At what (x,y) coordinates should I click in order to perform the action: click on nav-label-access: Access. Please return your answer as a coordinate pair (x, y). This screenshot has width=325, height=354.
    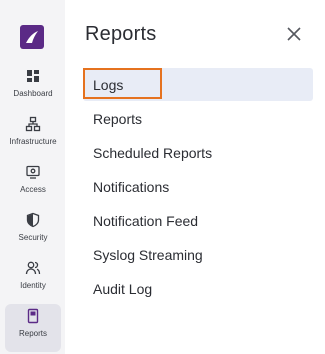
    Looking at the image, I should click on (33, 189).